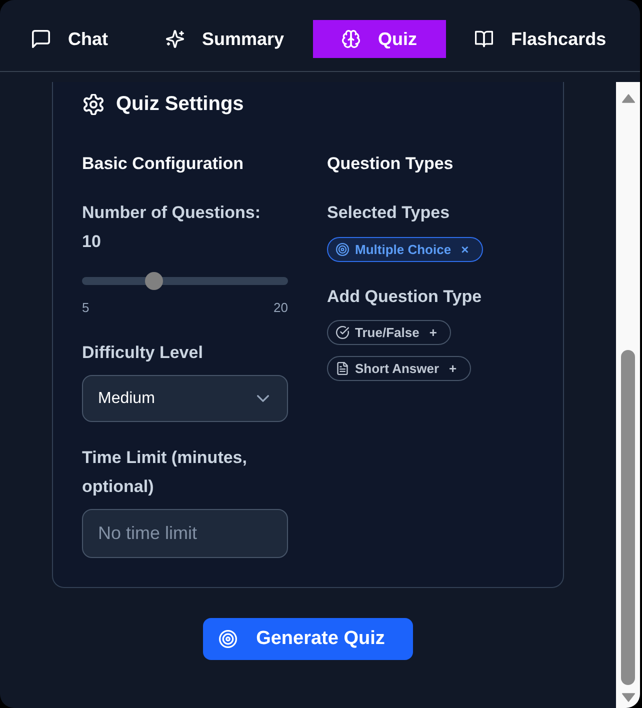 This screenshot has width=642, height=708. What do you see at coordinates (70, 39) in the screenshot?
I see `tab: Chat` at bounding box center [70, 39].